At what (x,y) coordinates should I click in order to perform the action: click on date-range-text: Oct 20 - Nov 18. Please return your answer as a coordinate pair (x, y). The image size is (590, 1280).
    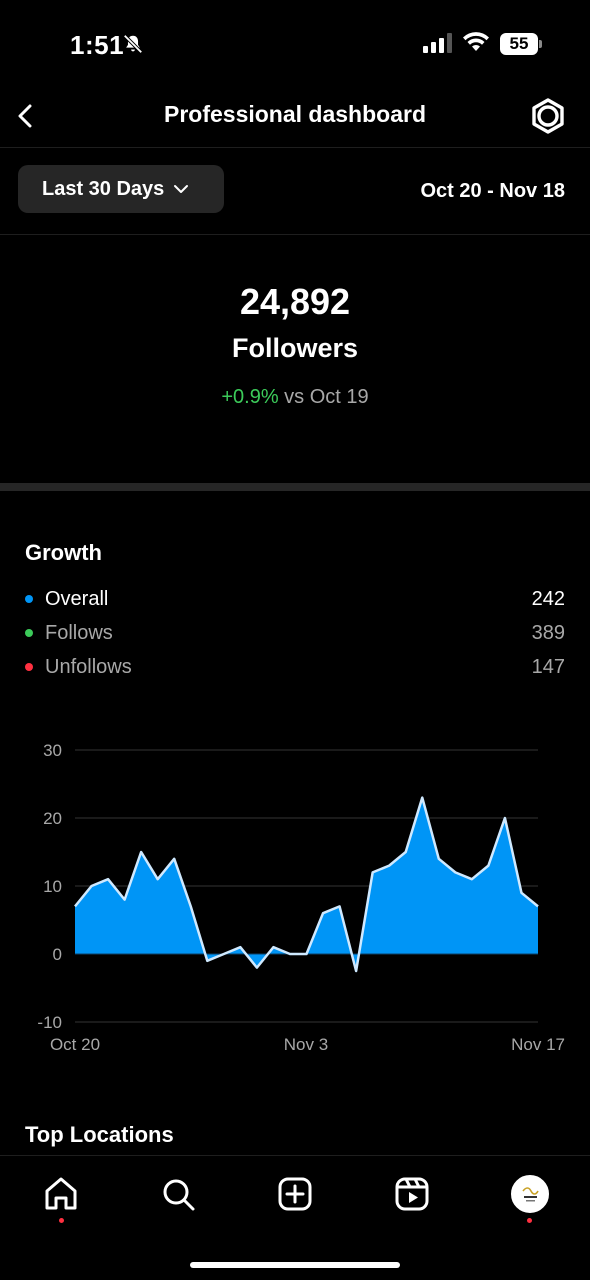
    Looking at the image, I should click on (492, 191).